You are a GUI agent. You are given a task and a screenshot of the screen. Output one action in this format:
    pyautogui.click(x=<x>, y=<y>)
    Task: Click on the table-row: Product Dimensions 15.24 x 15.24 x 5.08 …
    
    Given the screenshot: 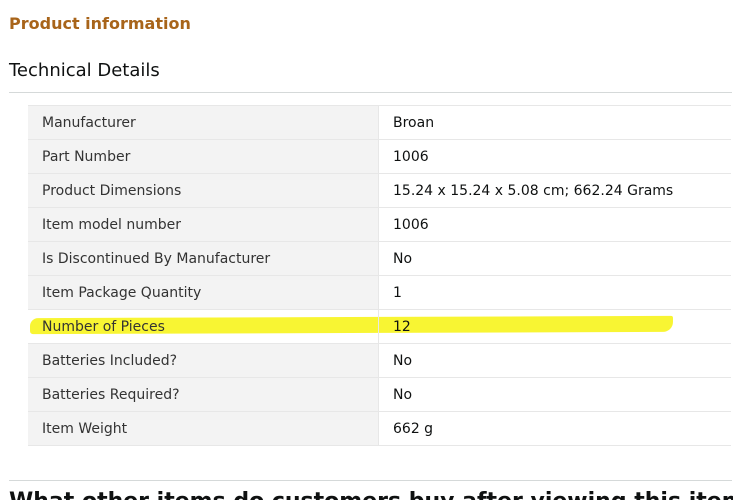 What is the action you would take?
    pyautogui.click(x=379, y=190)
    